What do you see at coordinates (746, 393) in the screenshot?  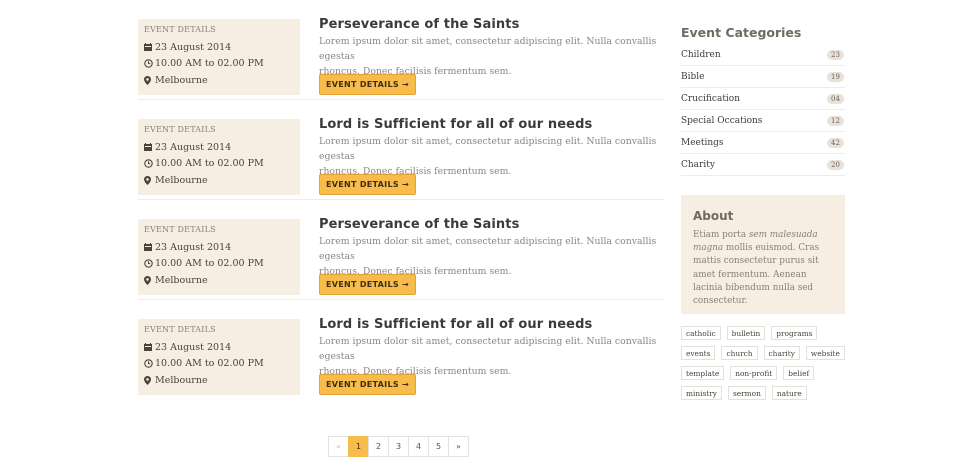 I see `tag-sermon: sermon` at bounding box center [746, 393].